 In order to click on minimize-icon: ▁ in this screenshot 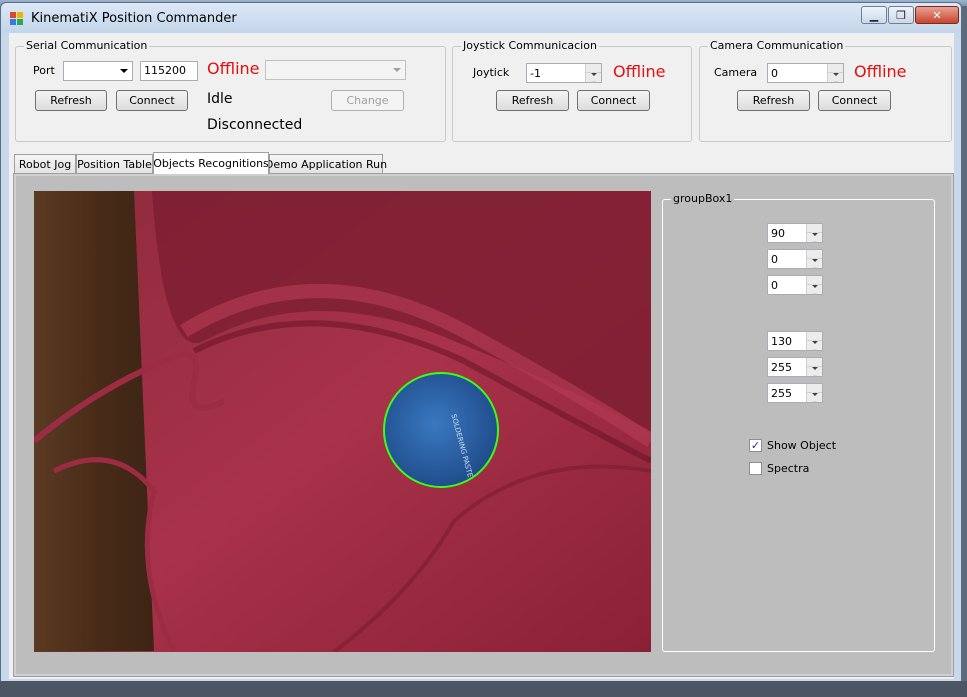, I will do `click(874, 15)`.